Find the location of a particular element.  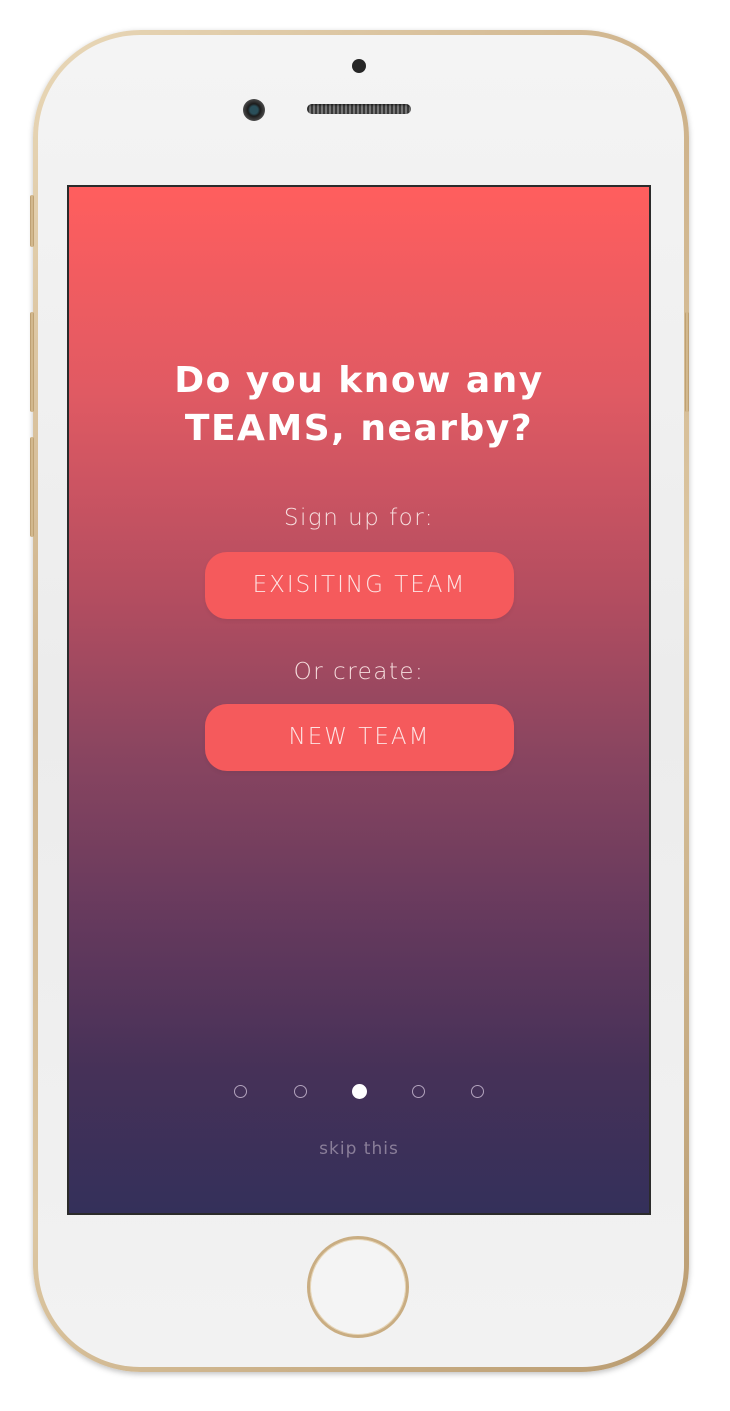

page-title: Do you know any TEAMS, nearby? is located at coordinates (359, 405).